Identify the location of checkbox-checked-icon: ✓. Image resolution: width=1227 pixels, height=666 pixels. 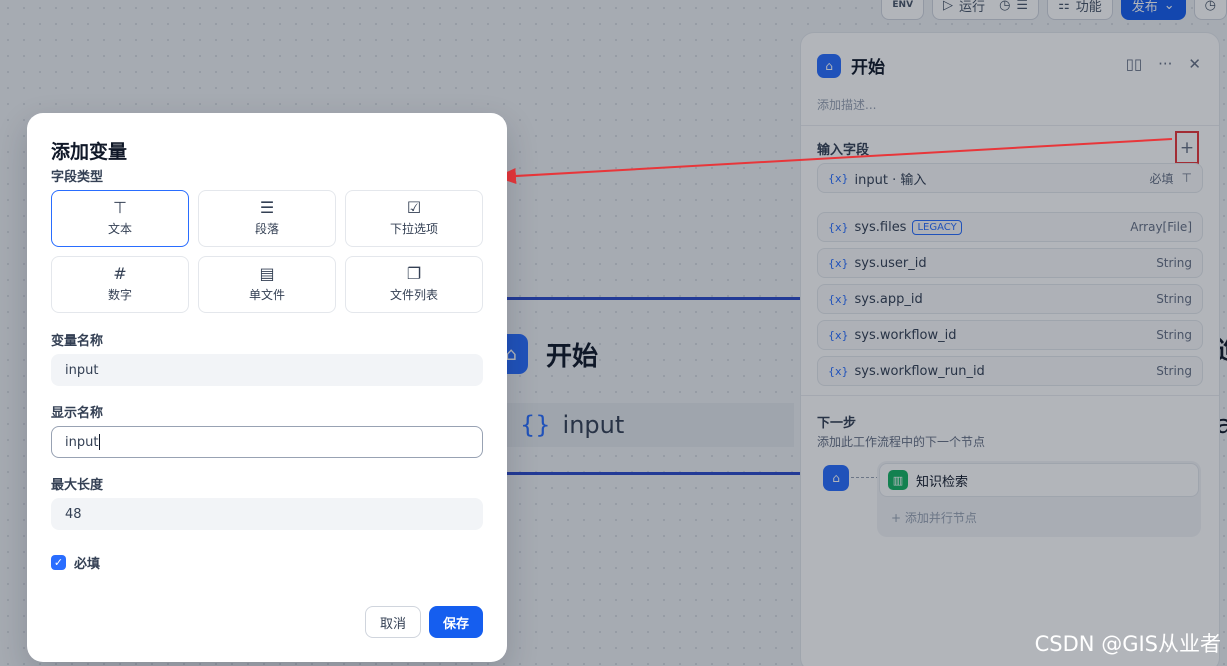
(58, 562).